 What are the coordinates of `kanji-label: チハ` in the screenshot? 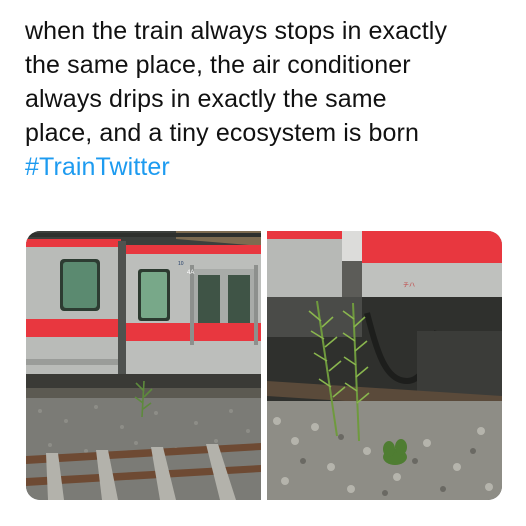 It's located at (409, 285).